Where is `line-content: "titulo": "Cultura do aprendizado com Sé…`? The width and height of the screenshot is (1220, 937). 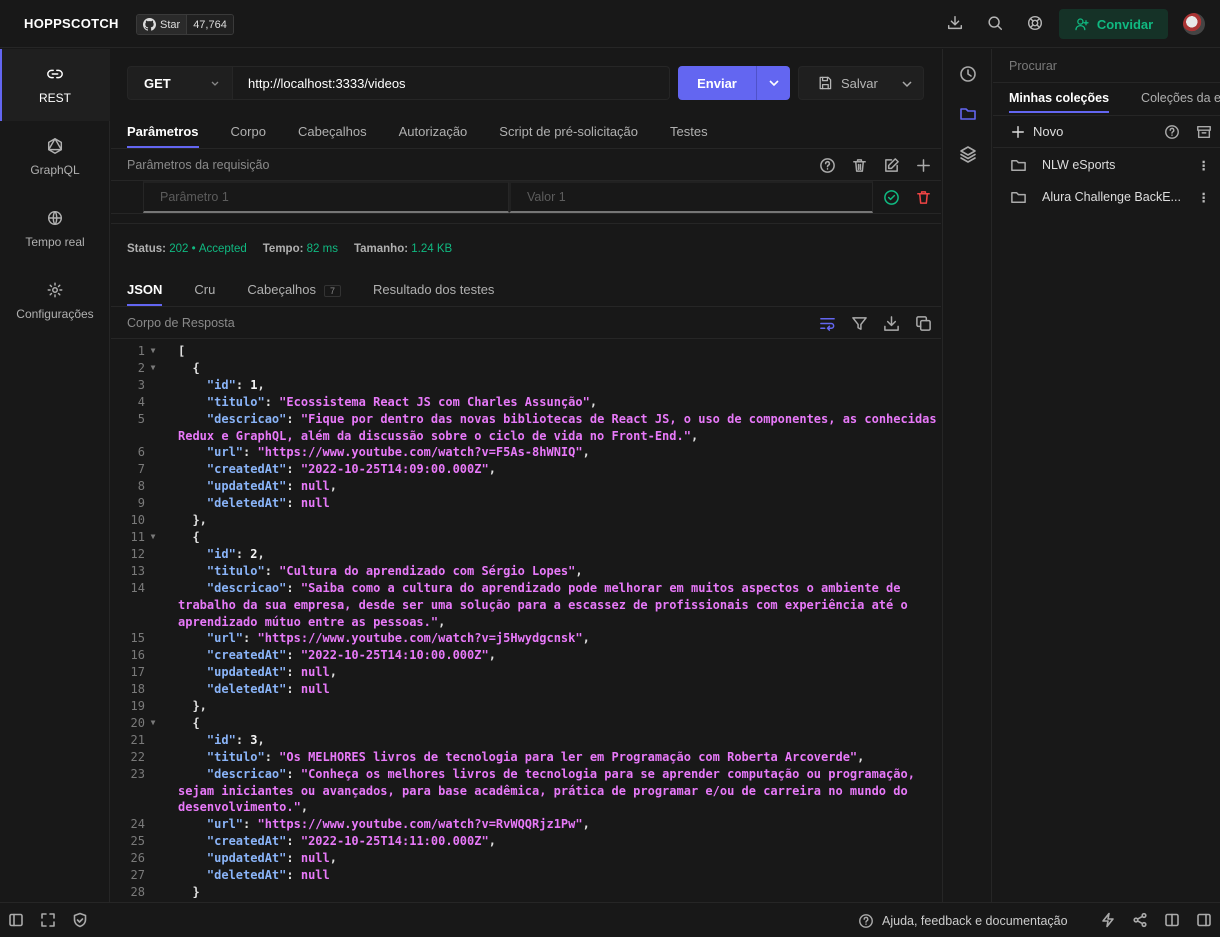
line-content: "titulo": "Cultura do aprendizado com Sé… is located at coordinates (394, 570).